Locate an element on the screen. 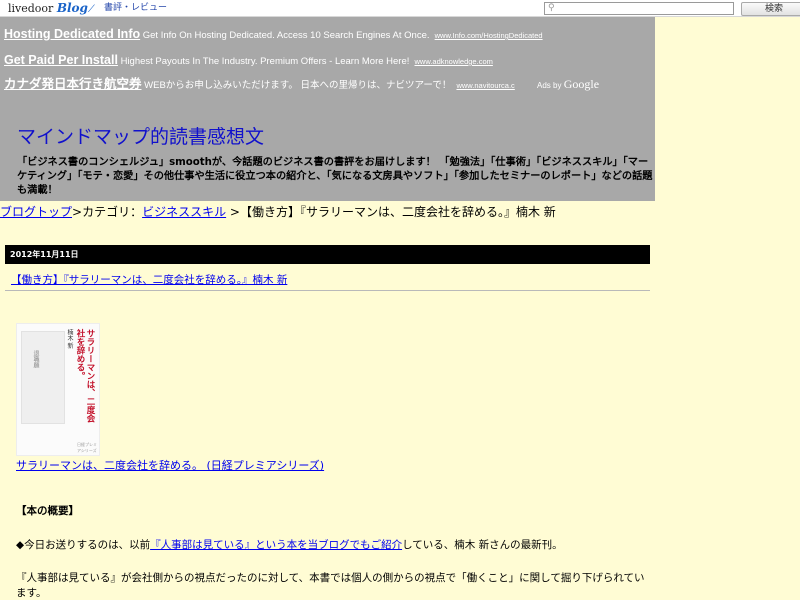 This screenshot has height=600, width=800. ad-description: WEBからお申し込みいただけます。 日本への里帰りは、ナビツアーで！ is located at coordinates (296, 85).